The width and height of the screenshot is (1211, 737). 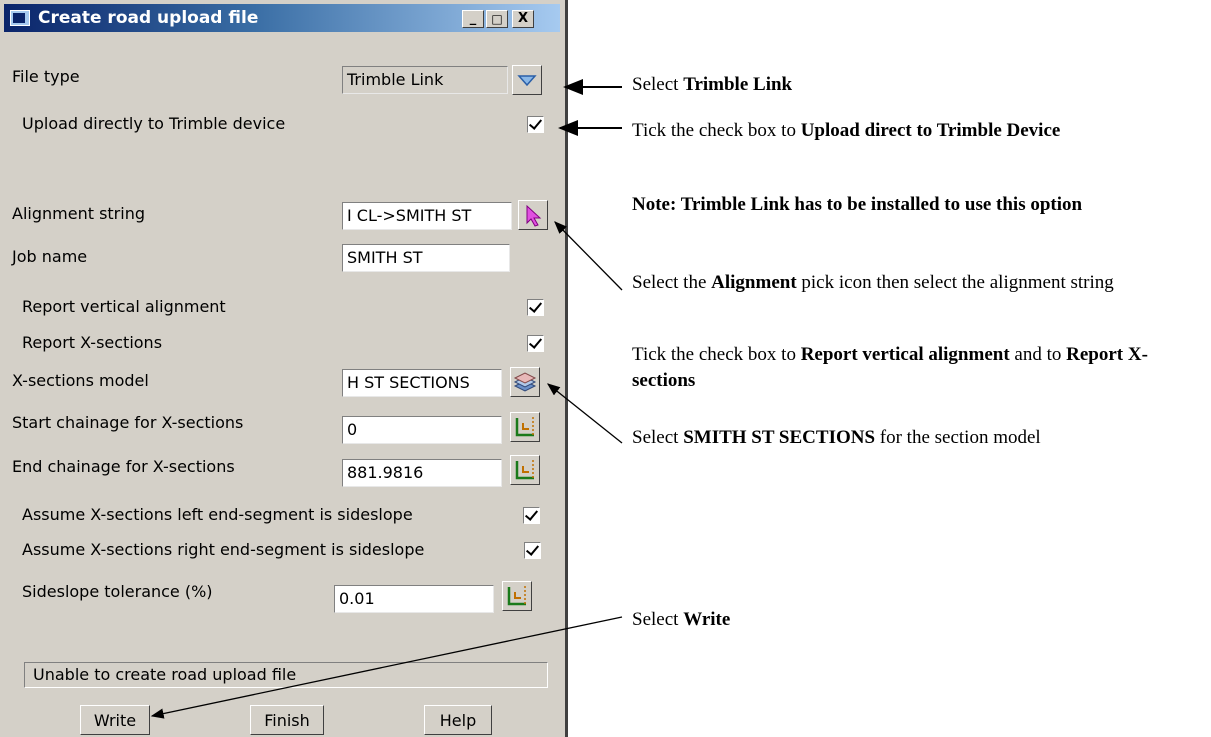 I want to click on alignment-string-field: I CL->SMITH ST, so click(x=427, y=216).